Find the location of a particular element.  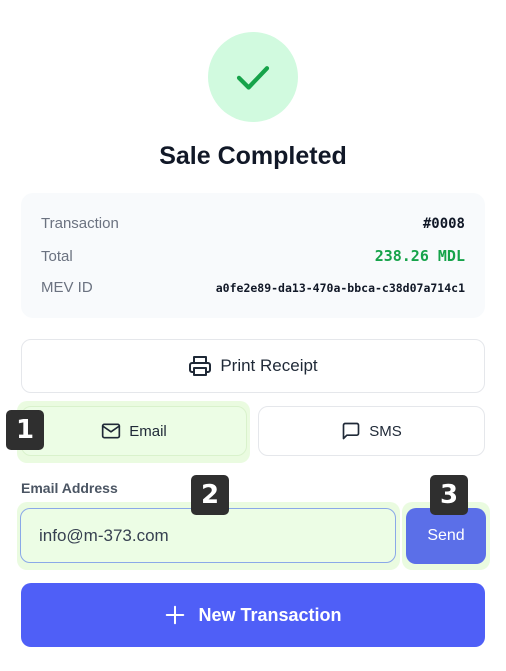

email-tab-label: Email is located at coordinates (148, 431).